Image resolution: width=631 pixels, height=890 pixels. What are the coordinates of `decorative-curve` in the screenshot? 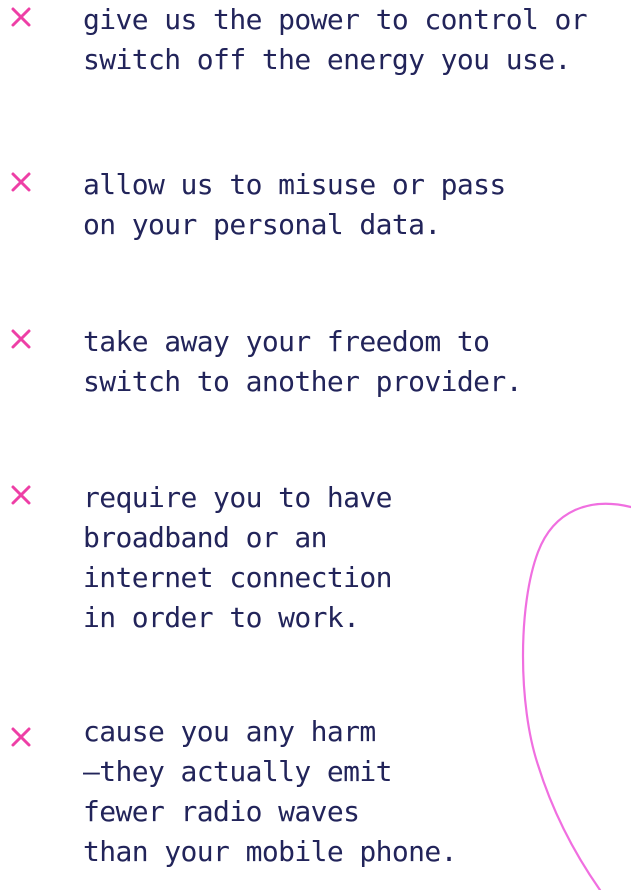 It's located at (576, 696).